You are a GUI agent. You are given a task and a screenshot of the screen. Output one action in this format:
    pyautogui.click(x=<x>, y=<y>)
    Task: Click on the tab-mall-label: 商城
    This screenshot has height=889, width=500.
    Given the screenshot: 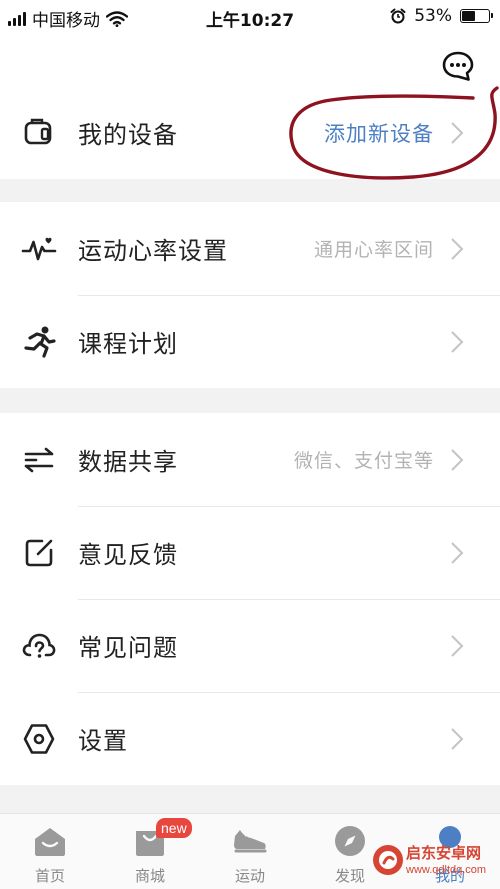 What is the action you would take?
    pyautogui.click(x=149, y=876)
    